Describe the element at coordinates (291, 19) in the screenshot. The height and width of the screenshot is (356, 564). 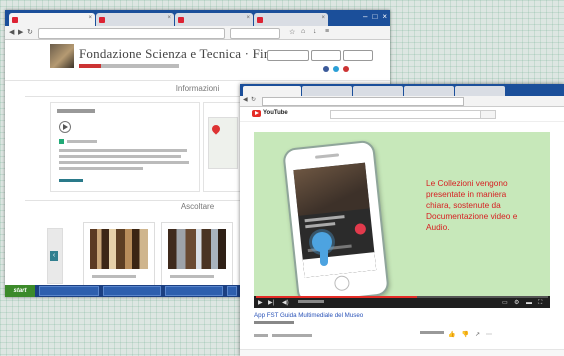
I see `tab-4: ×` at that location.